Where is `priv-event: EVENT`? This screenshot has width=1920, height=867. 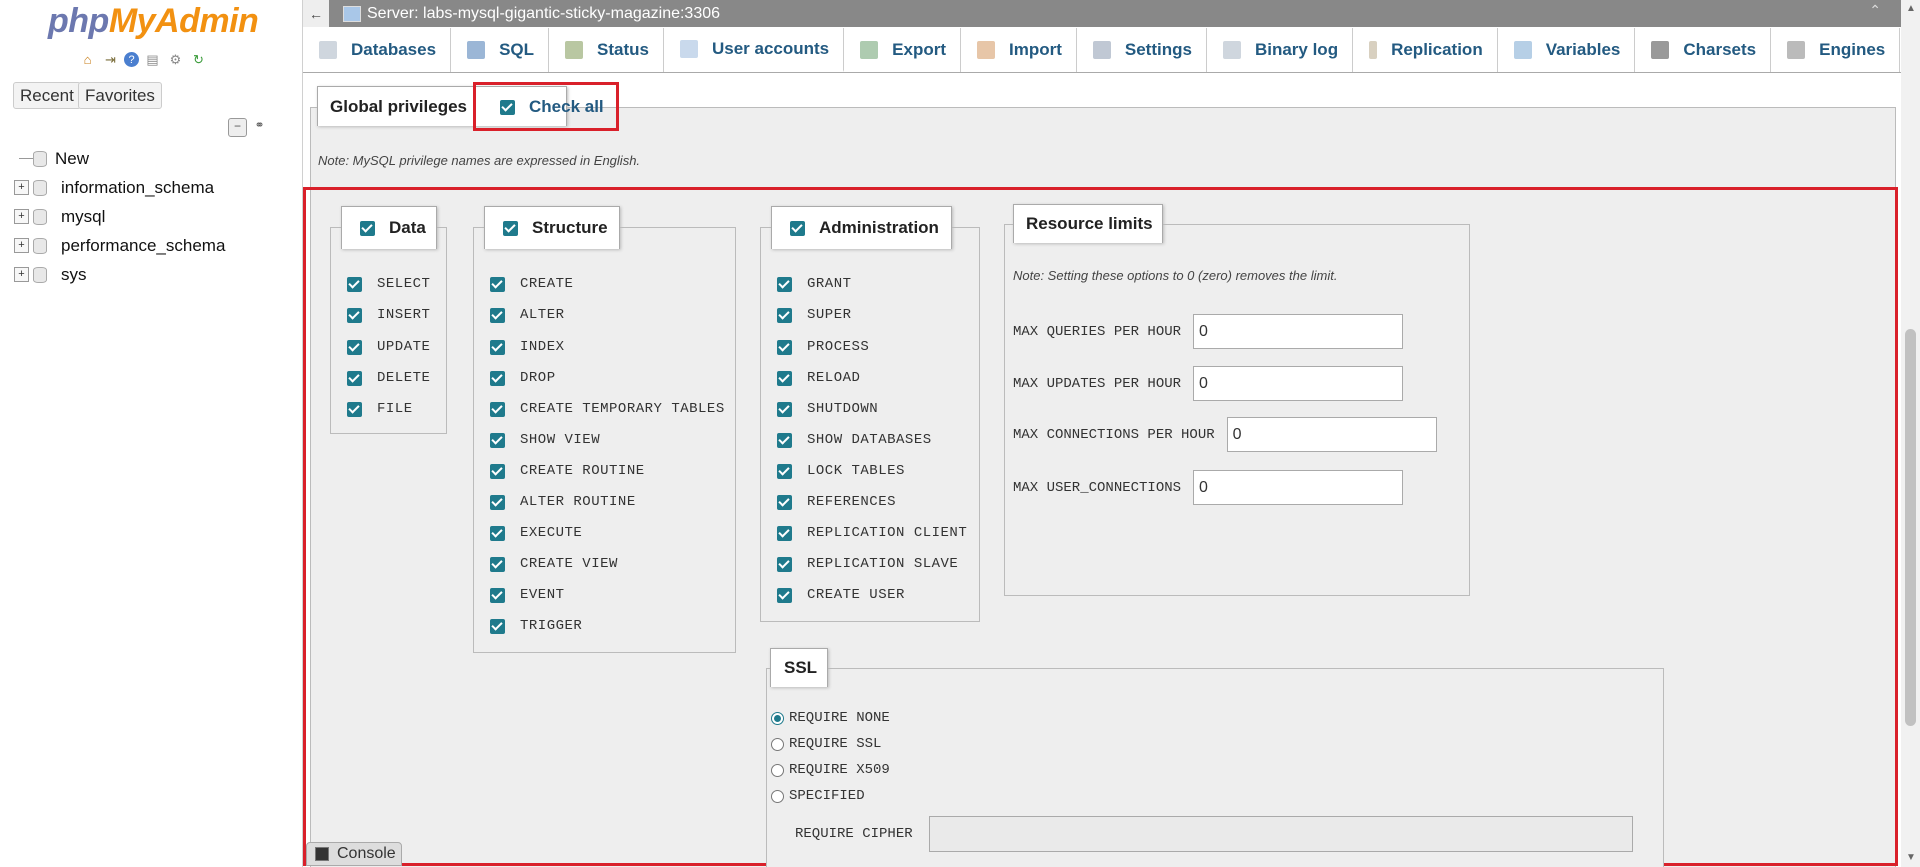 priv-event: EVENT is located at coordinates (527, 595).